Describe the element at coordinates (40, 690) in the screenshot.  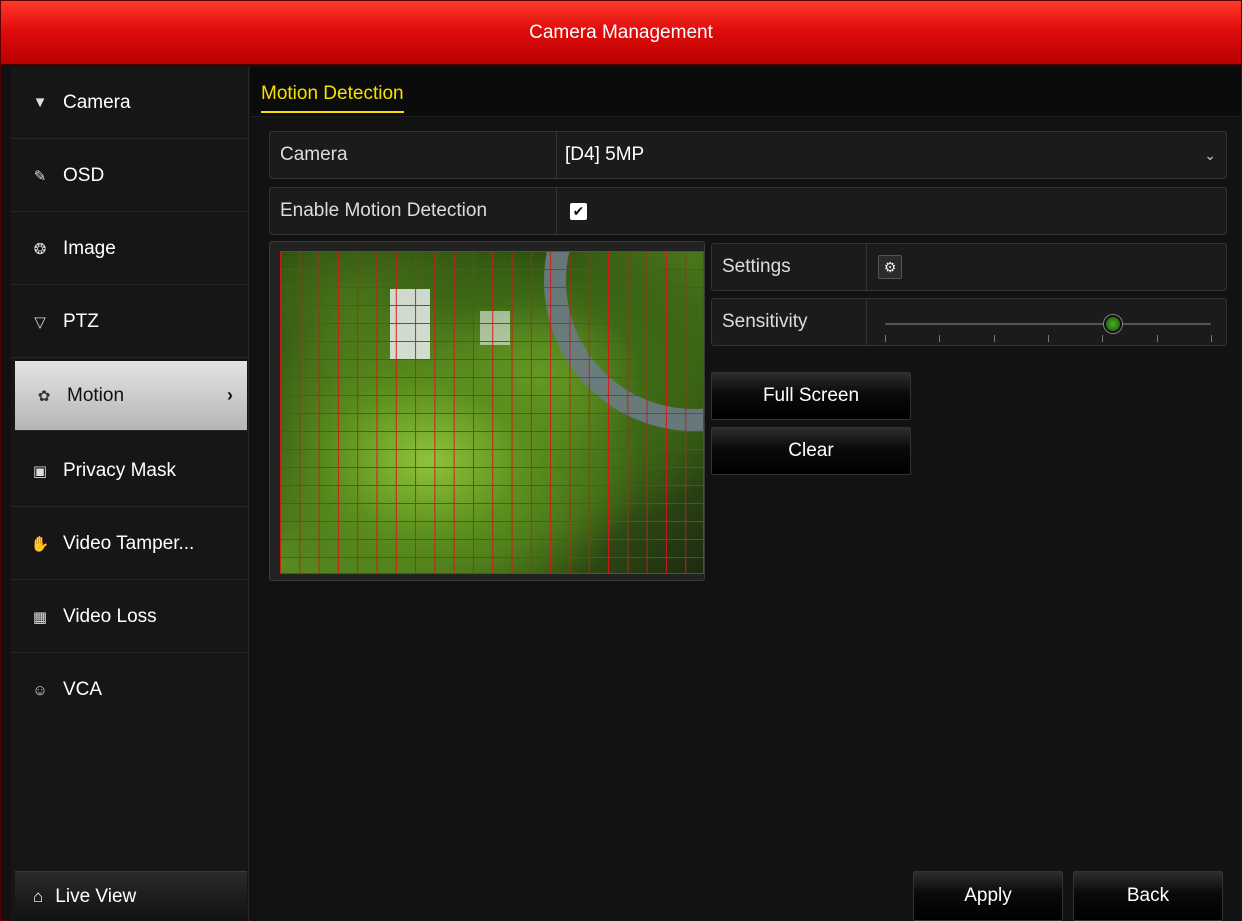
I see `vca-icon: ☺` at that location.